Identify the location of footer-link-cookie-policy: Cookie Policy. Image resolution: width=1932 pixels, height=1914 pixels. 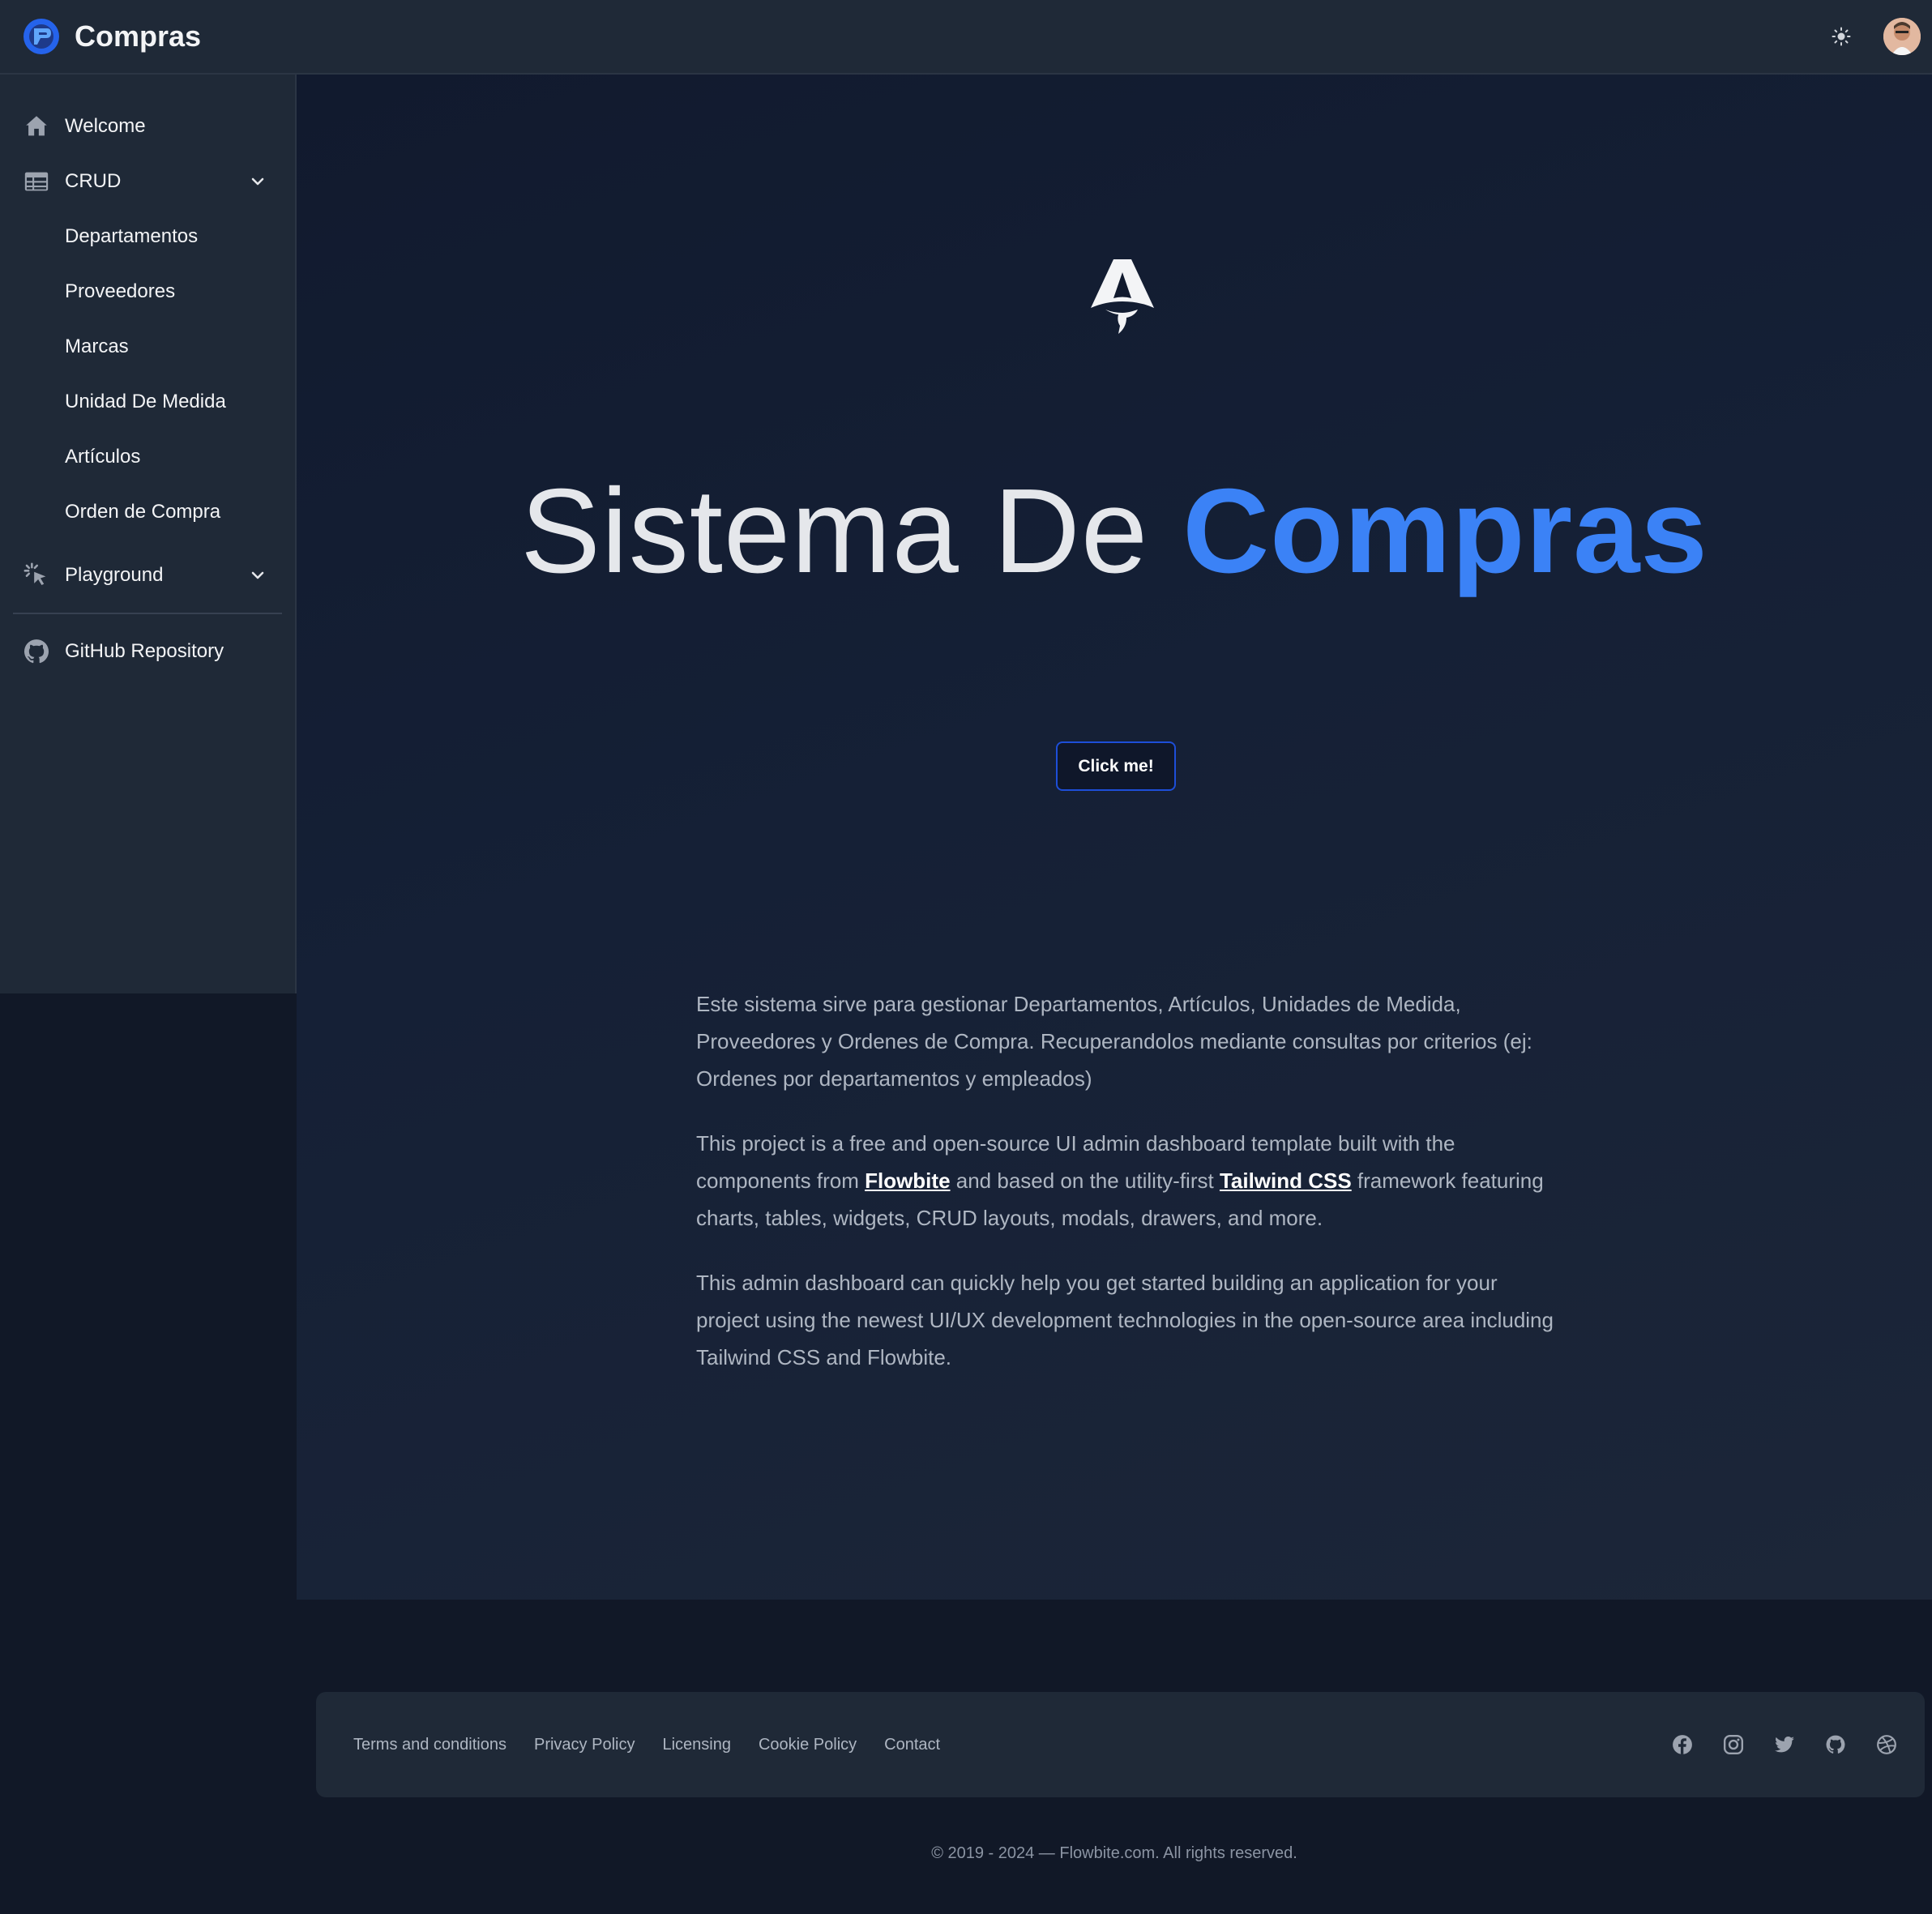
(808, 1745).